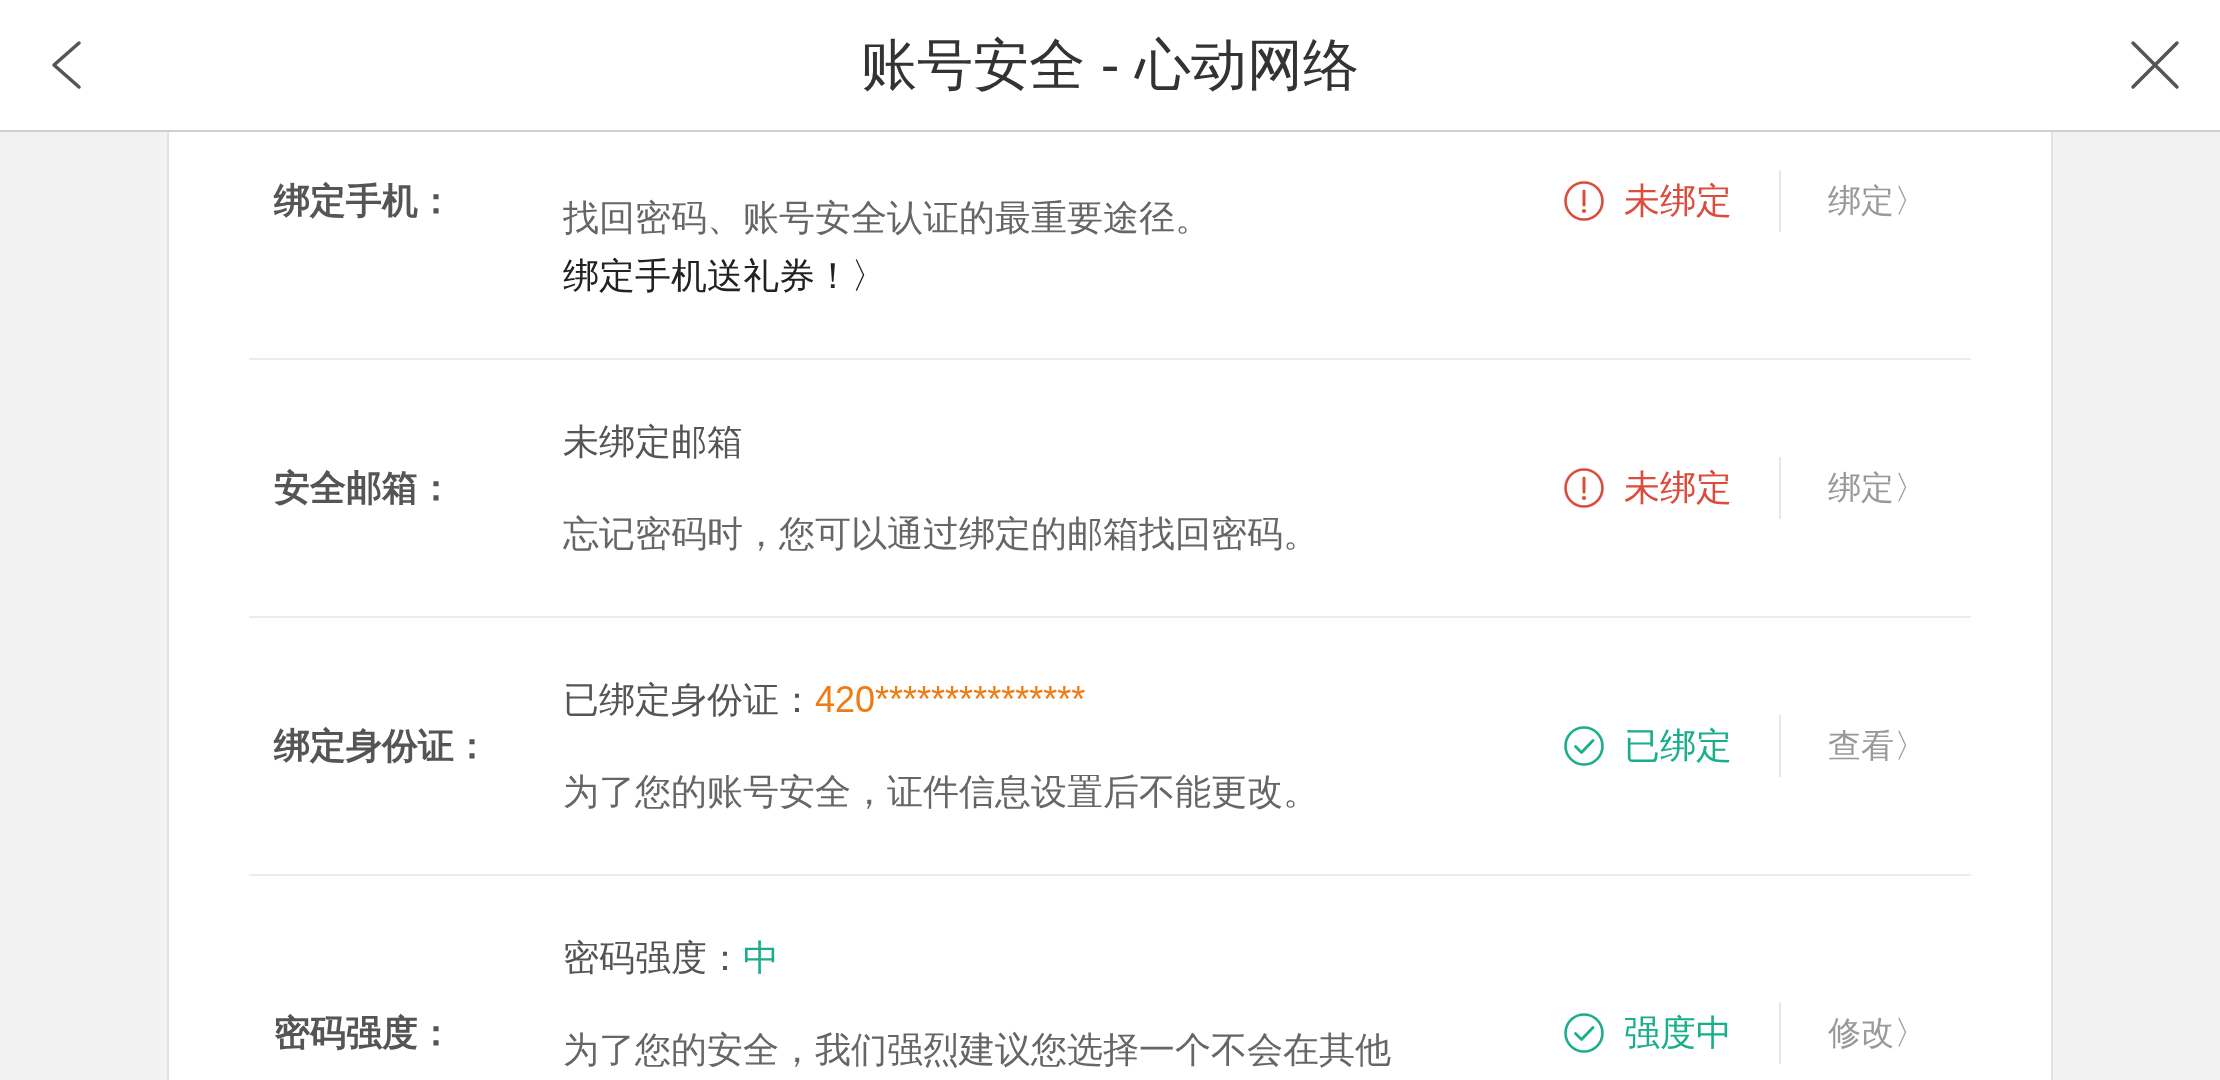  What do you see at coordinates (887, 217) in the screenshot?
I see `description-text: 找回密码、账号安全认证的最重要途径。` at bounding box center [887, 217].